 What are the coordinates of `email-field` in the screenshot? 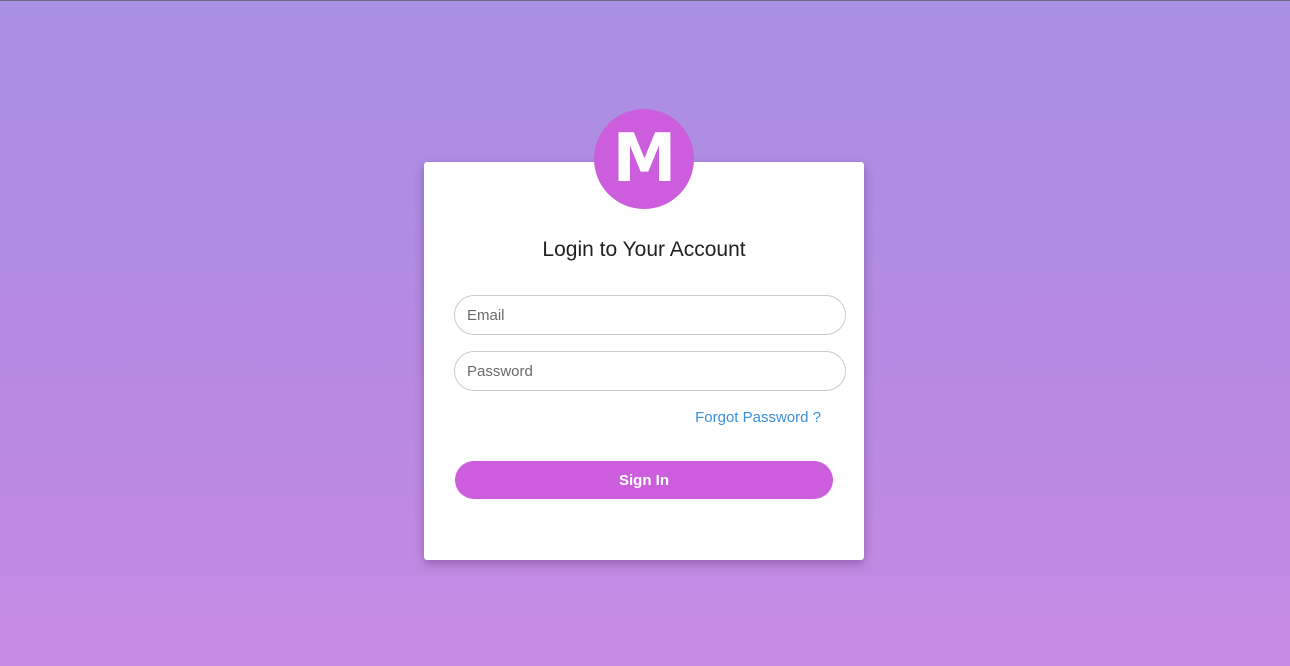 It's located at (650, 315).